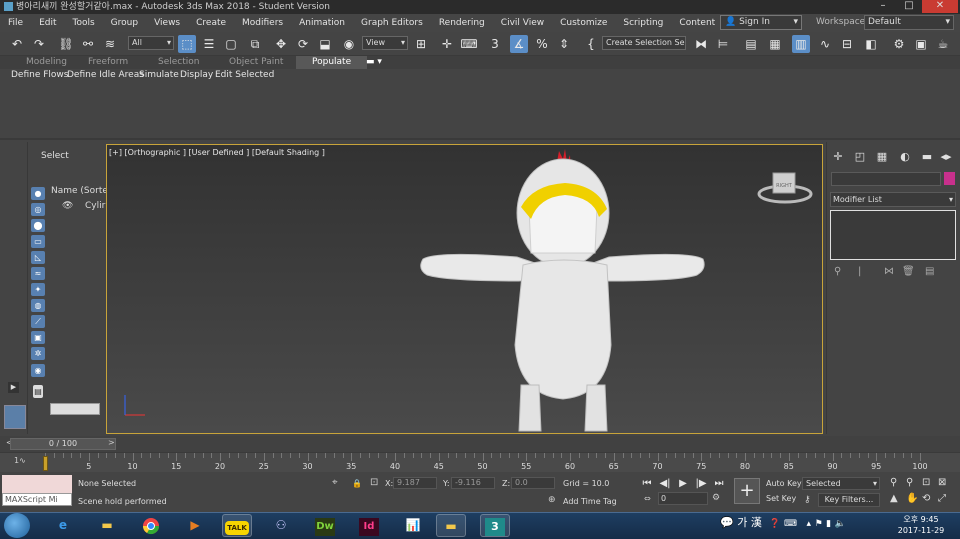  I want to click on edit-named-selection-icon: {, so click(591, 44).